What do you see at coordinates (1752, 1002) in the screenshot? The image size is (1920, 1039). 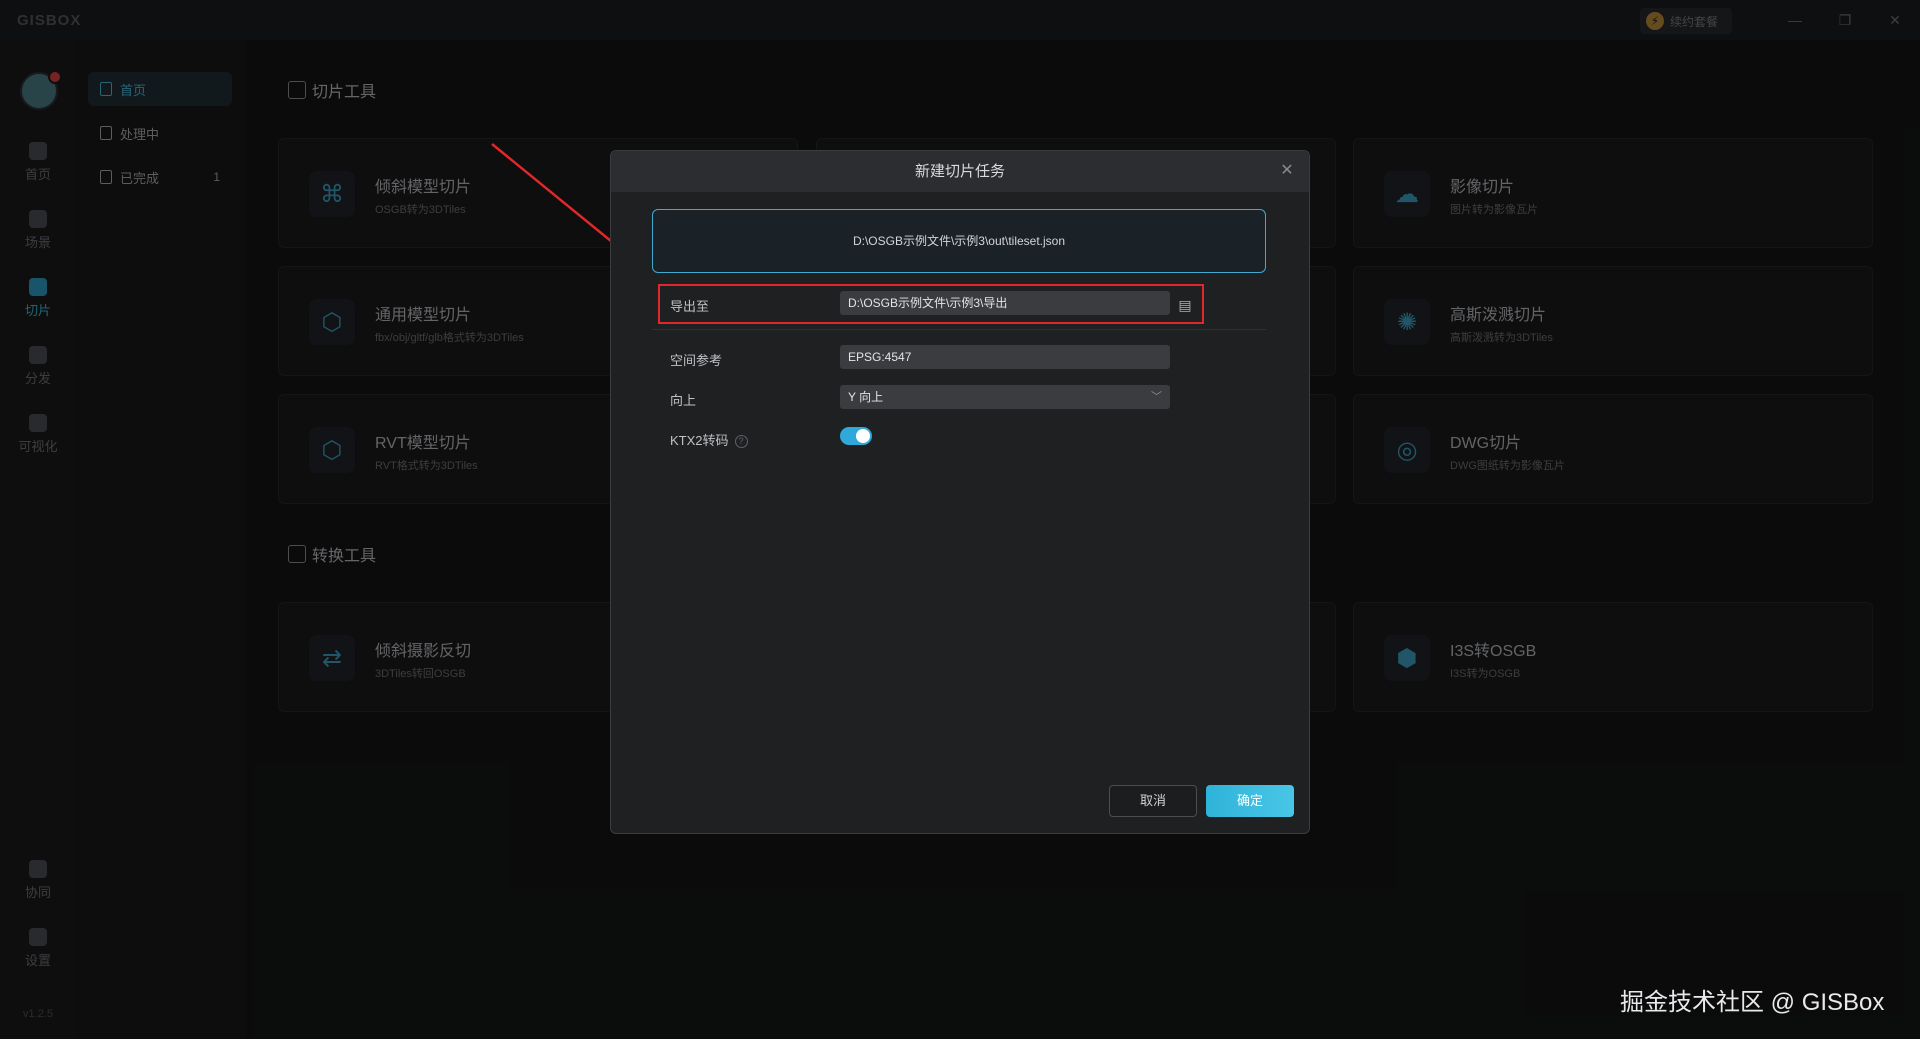 I see `watermark: 掘金技术社区 @ GISBox` at bounding box center [1752, 1002].